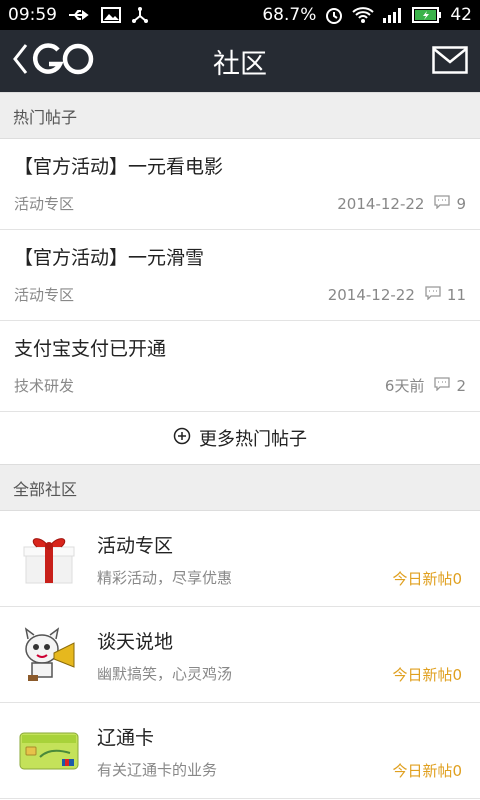  What do you see at coordinates (240, 751) in the screenshot?
I see `community-item: 辽通卡 有关辽通卡的业务 今日新帖0` at bounding box center [240, 751].